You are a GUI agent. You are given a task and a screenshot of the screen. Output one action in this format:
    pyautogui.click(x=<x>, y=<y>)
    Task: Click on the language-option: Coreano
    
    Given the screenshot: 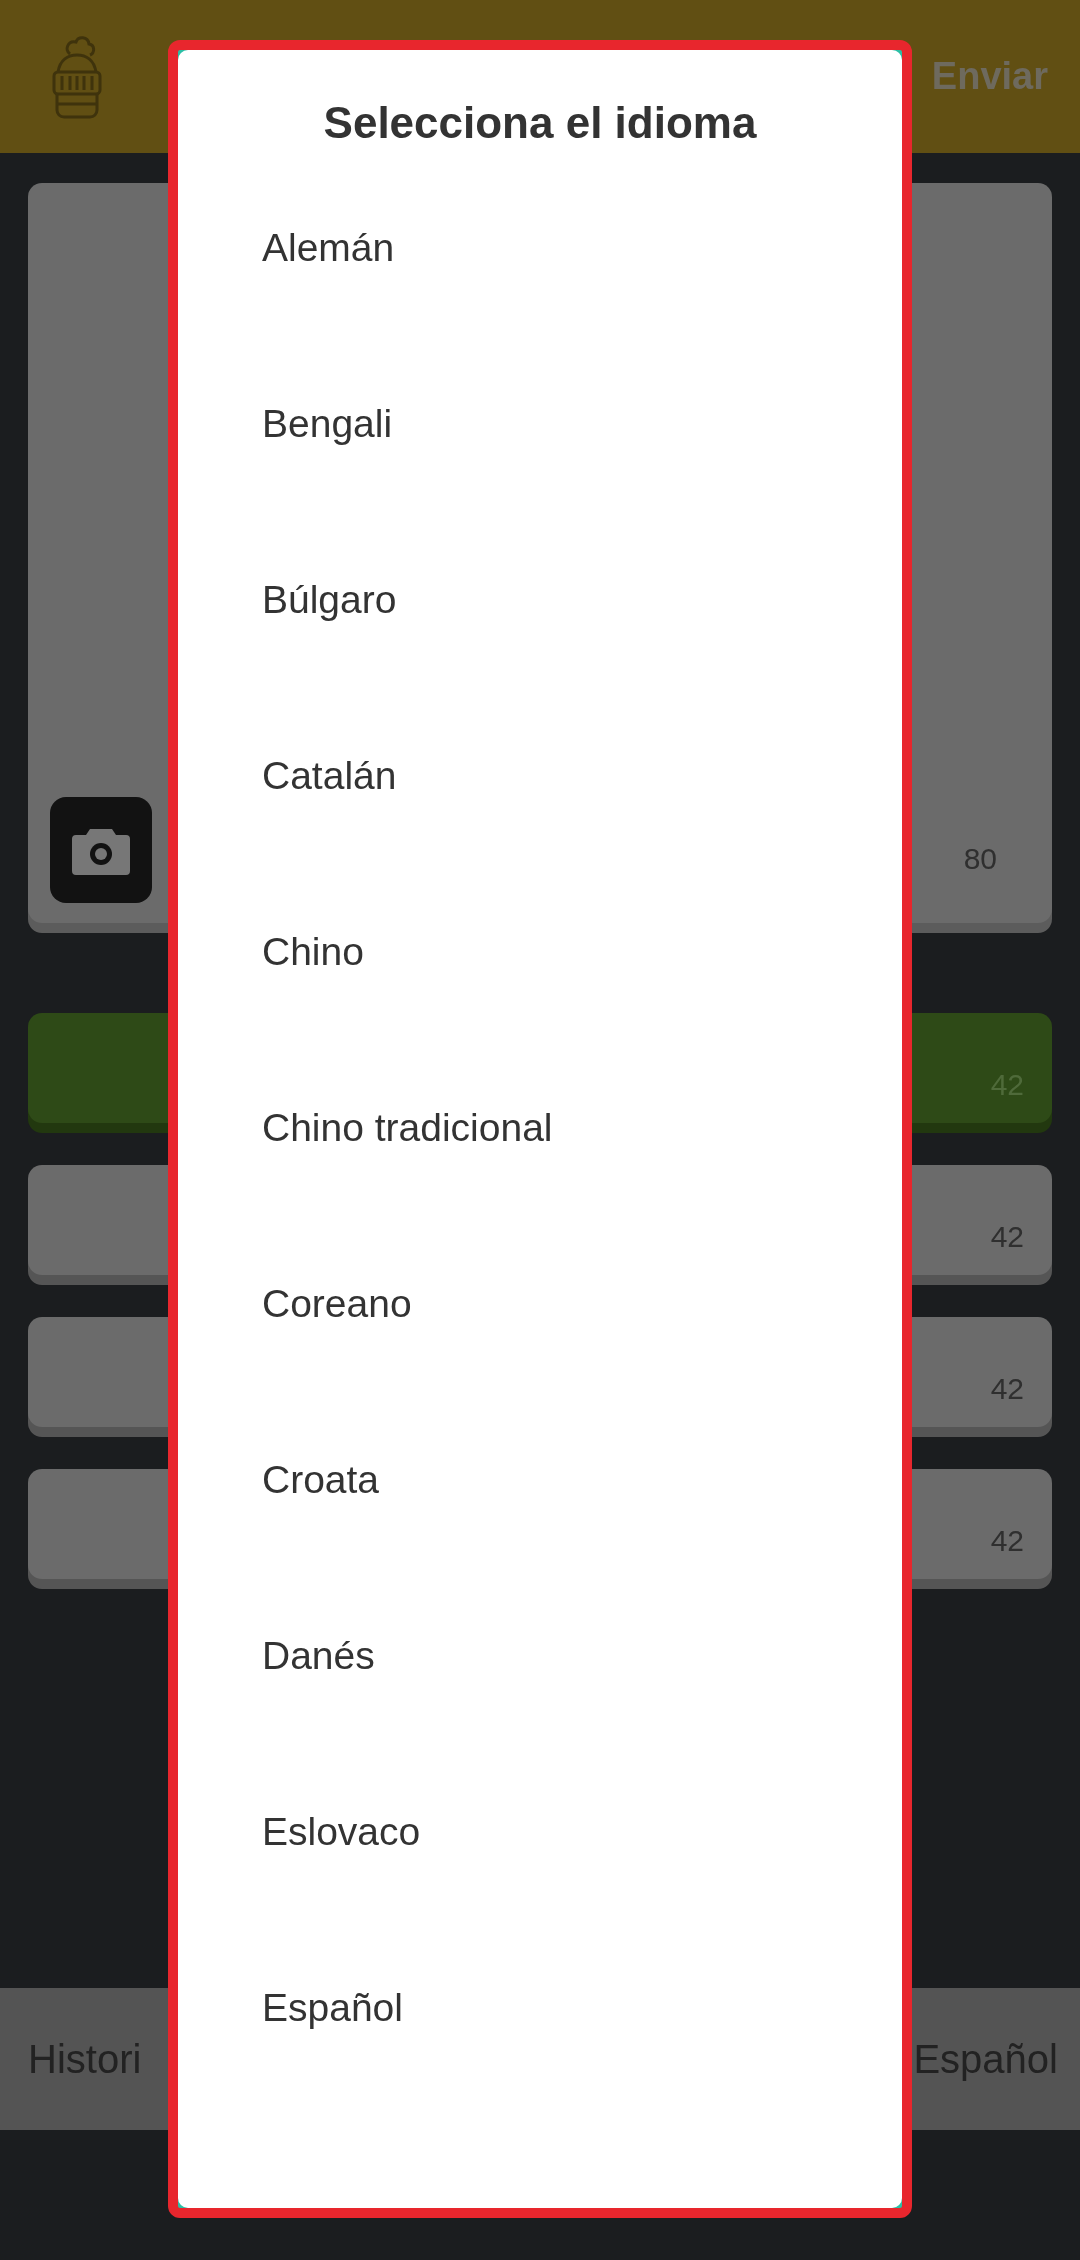 What is the action you would take?
    pyautogui.click(x=540, y=1304)
    